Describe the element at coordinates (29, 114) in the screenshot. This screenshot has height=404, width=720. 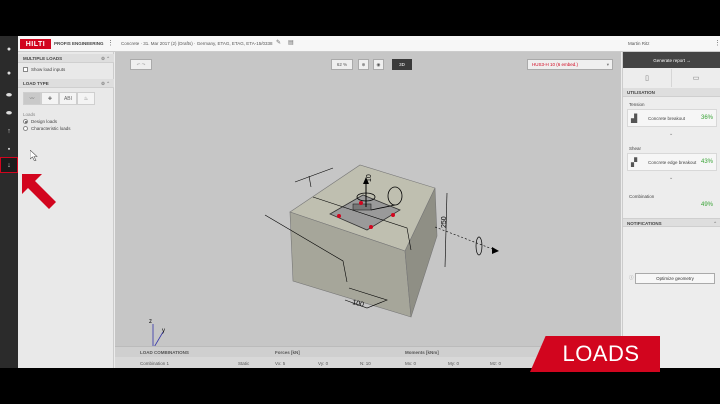
I see `loads-caption: Loads` at that location.